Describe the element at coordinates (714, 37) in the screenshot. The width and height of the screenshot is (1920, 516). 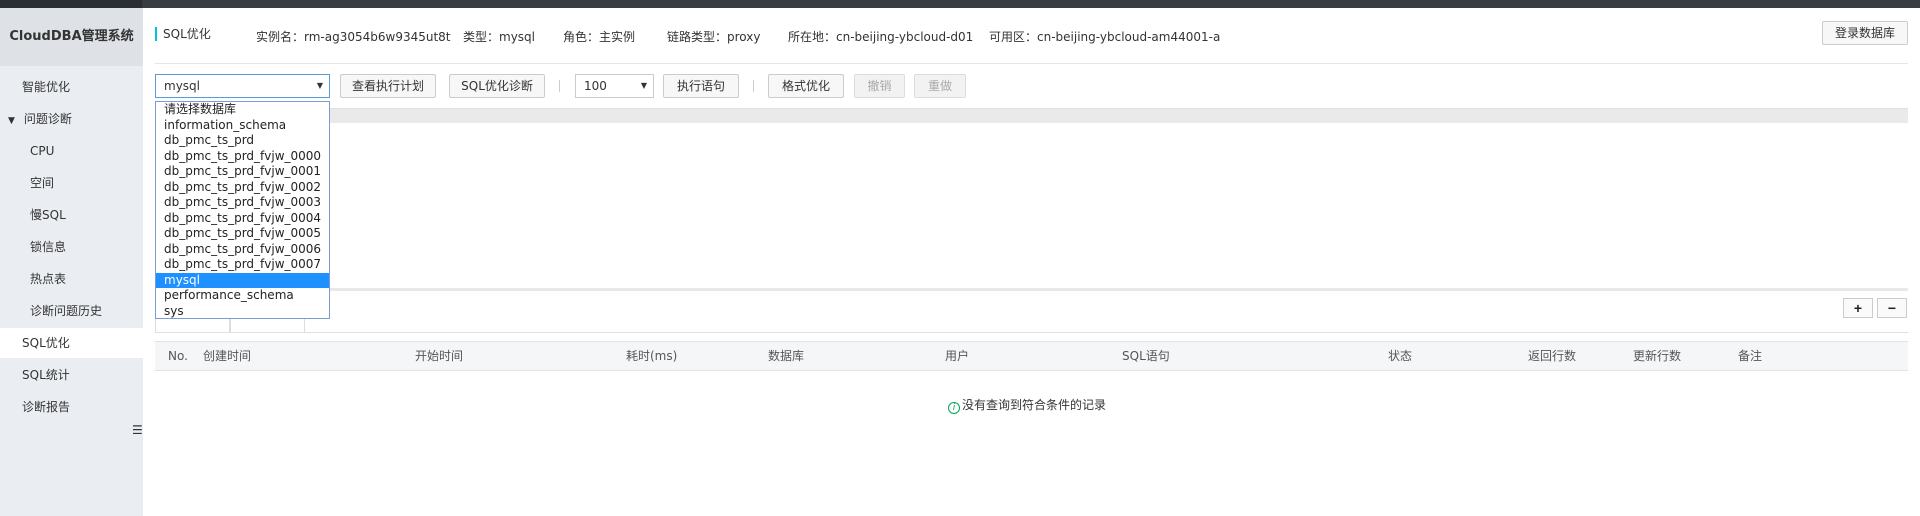
I see `link-type: 链路类型：proxy` at that location.